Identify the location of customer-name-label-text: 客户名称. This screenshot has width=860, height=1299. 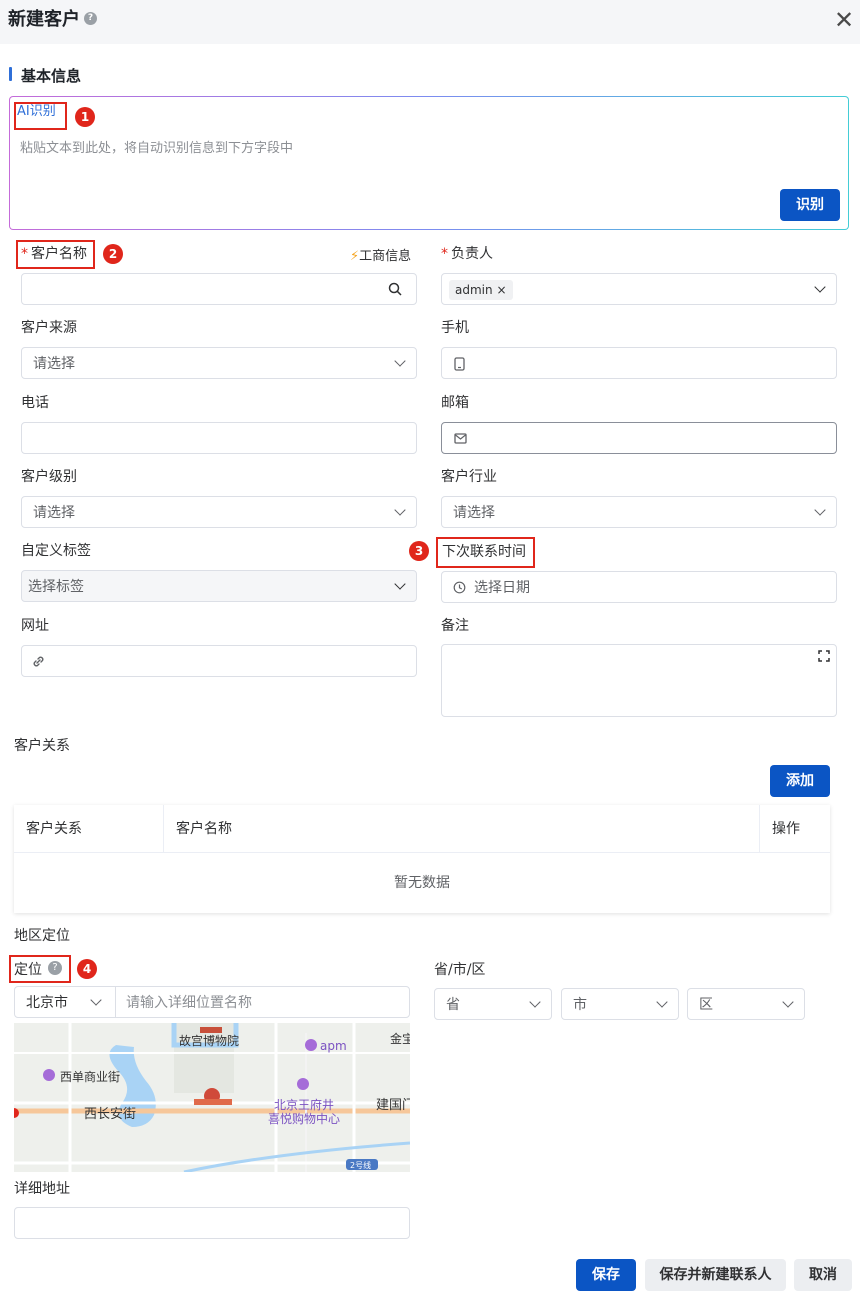
(59, 254).